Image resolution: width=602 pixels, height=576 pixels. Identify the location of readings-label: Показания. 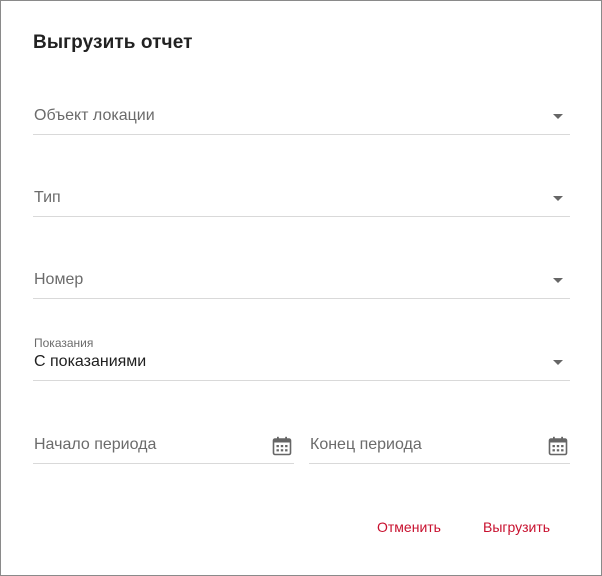
(64, 343).